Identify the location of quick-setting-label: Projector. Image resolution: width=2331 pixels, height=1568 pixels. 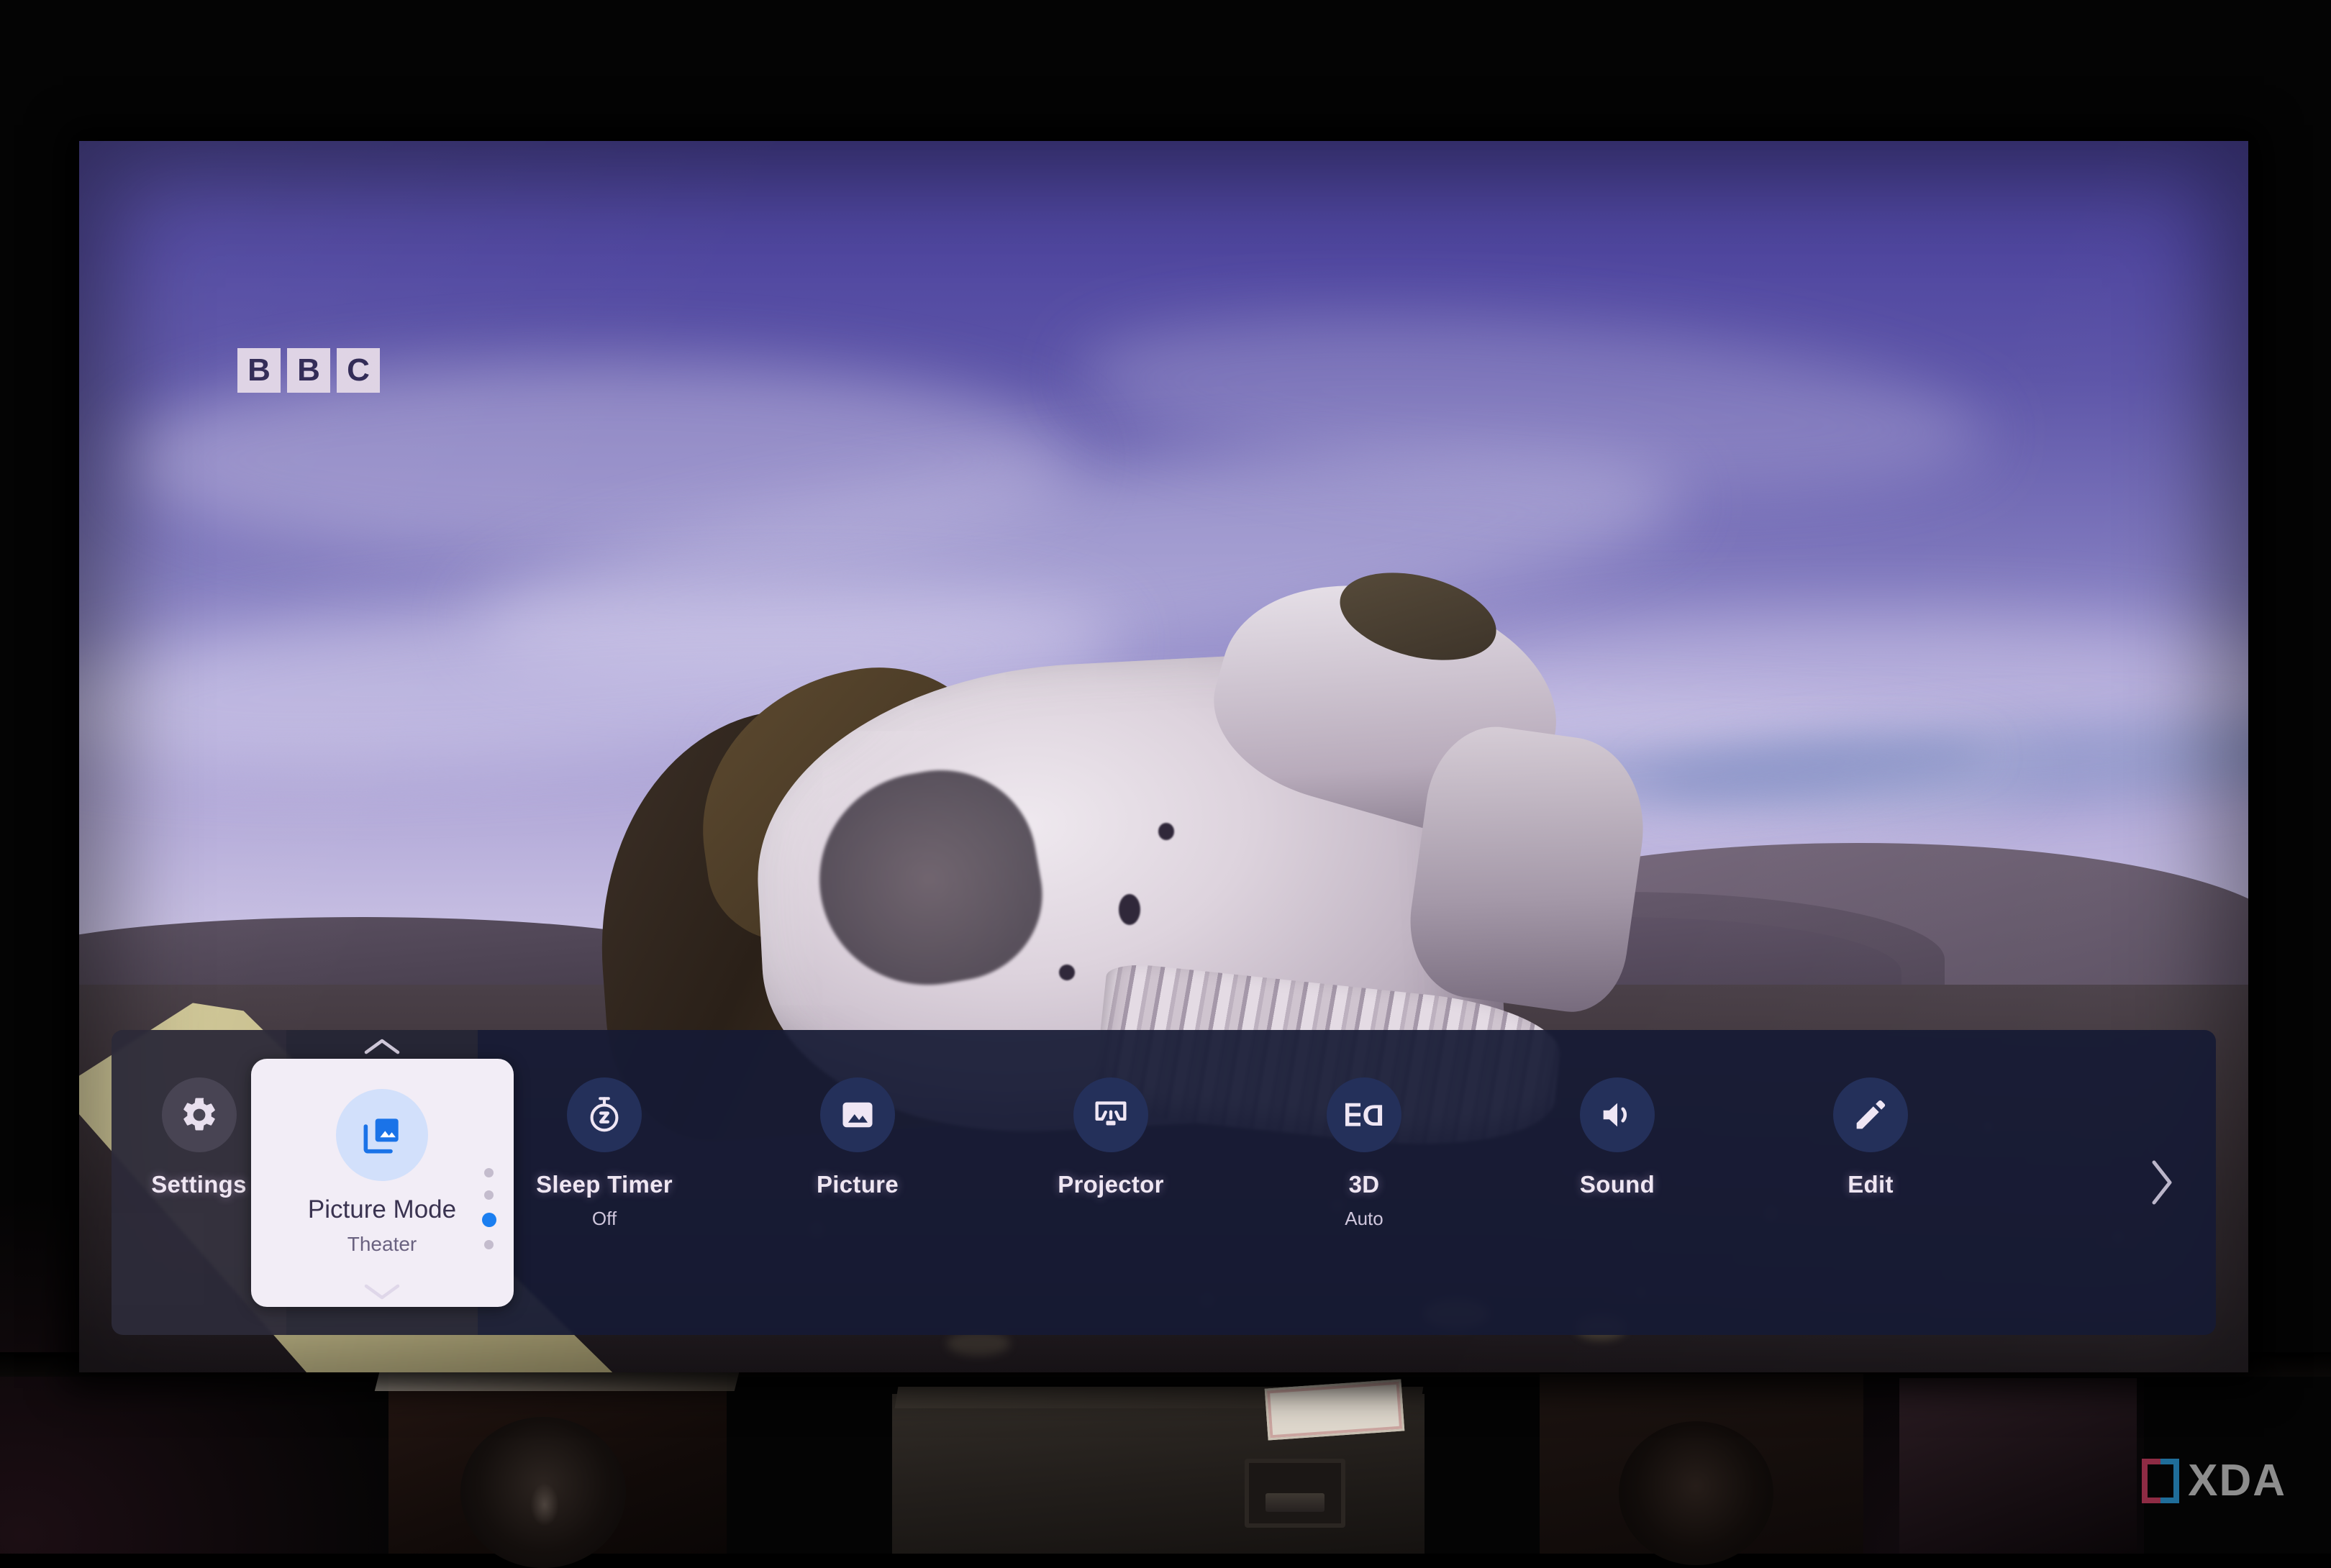
(1111, 1184).